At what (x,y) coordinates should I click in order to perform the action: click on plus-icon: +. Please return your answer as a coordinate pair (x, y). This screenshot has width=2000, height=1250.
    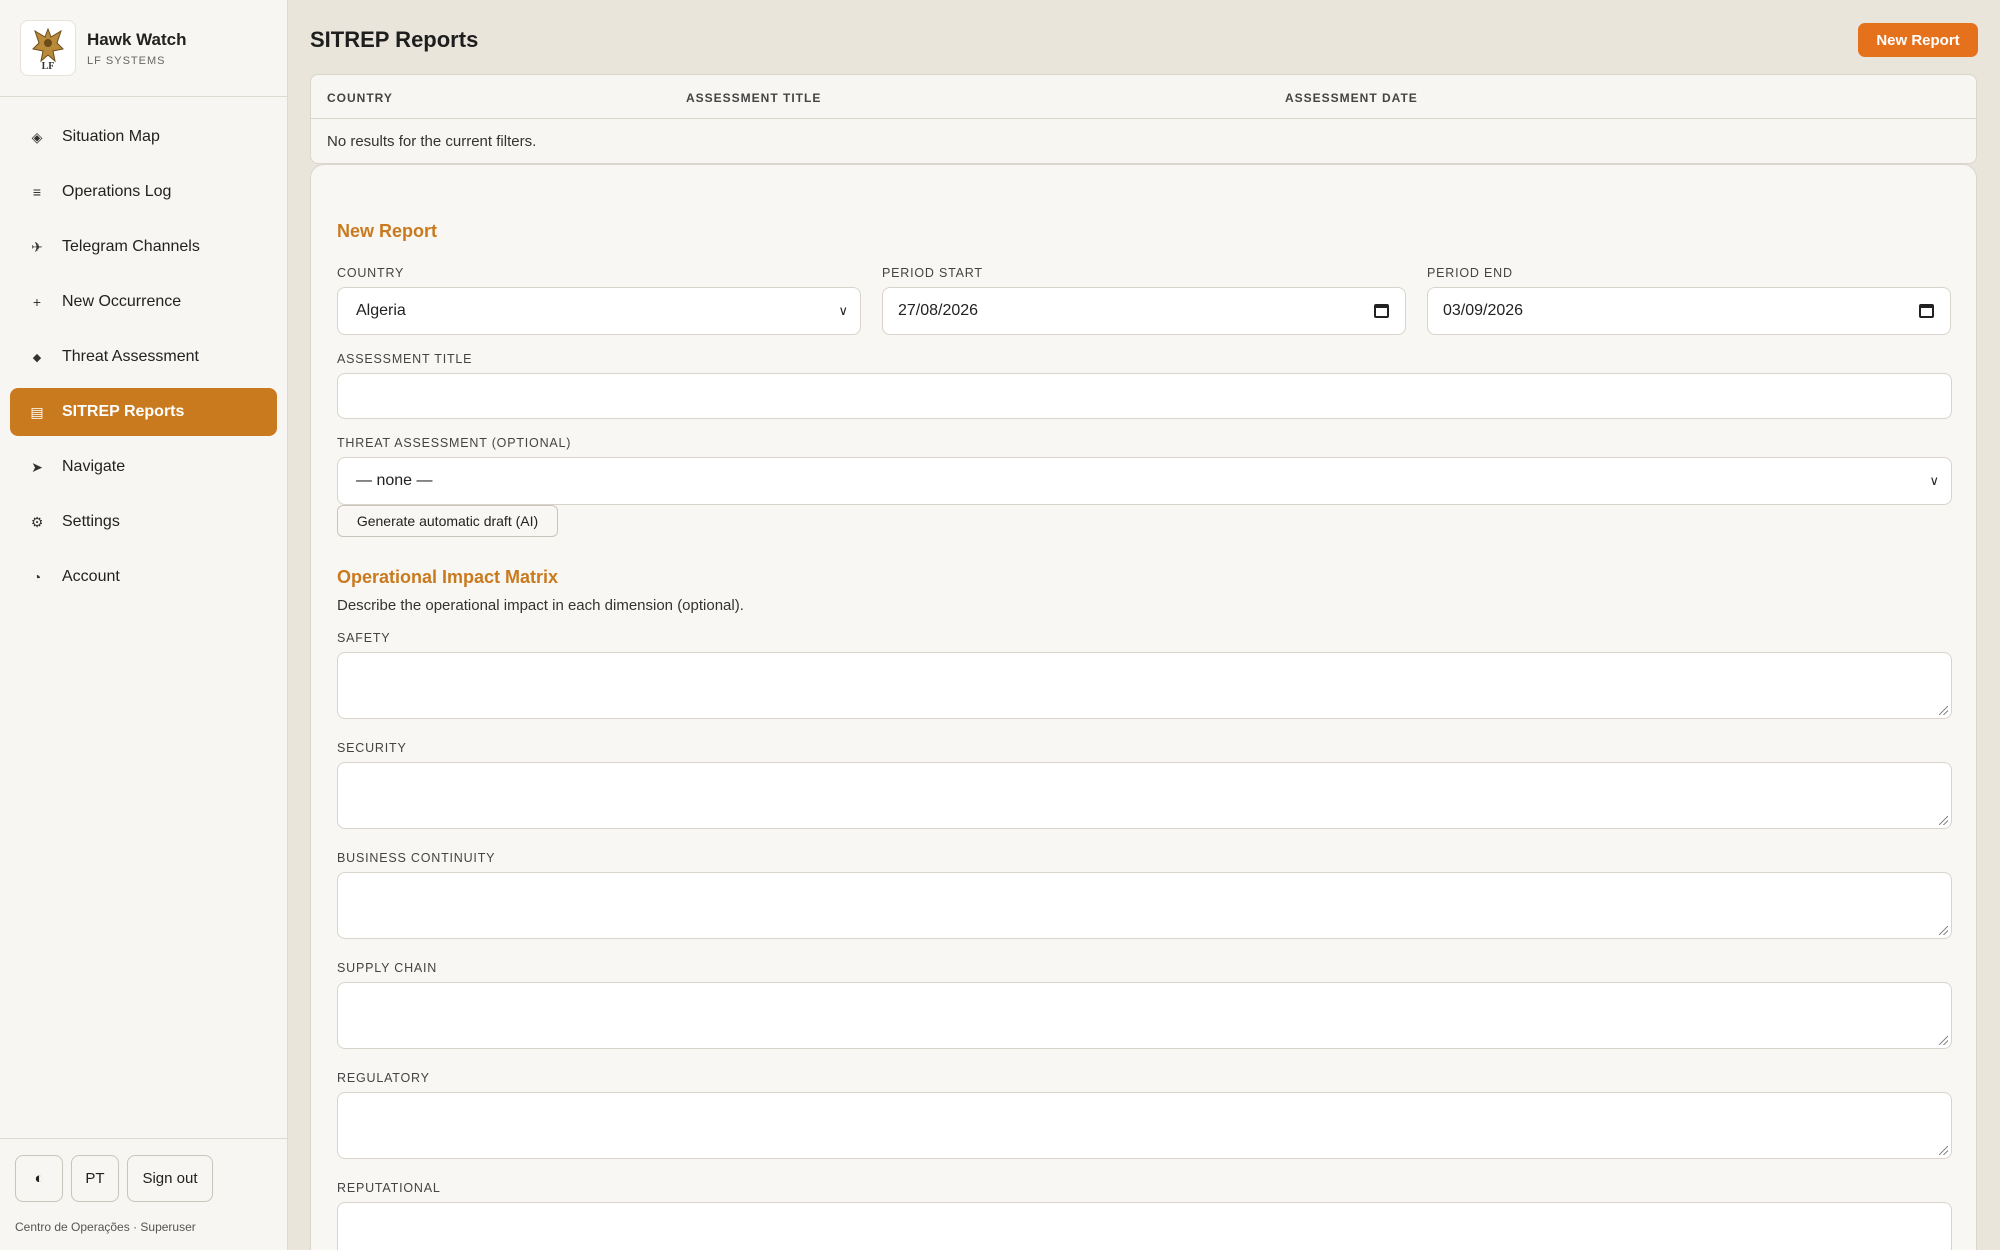
    Looking at the image, I should click on (37, 302).